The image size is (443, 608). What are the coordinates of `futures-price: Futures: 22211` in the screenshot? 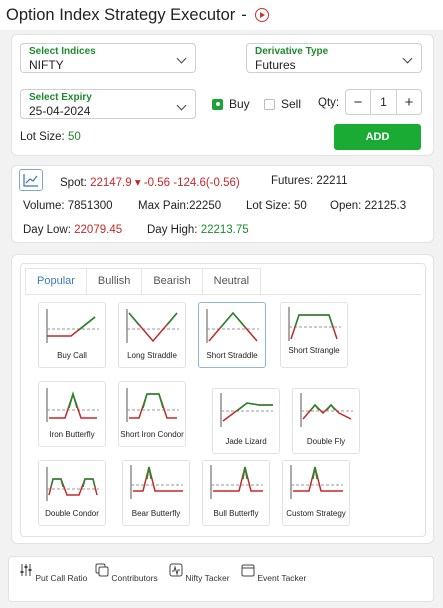 It's located at (309, 181).